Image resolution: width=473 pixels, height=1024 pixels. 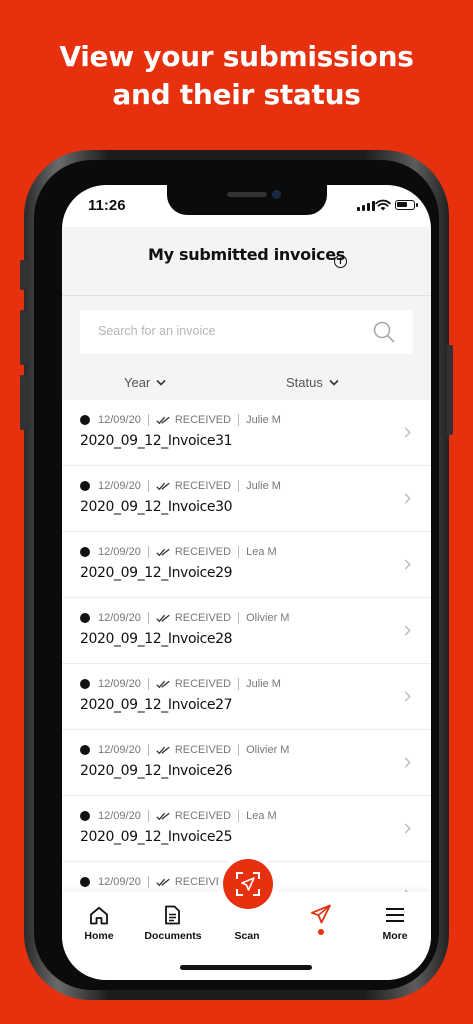 What do you see at coordinates (321, 932) in the screenshot?
I see `active-tab-indicator` at bounding box center [321, 932].